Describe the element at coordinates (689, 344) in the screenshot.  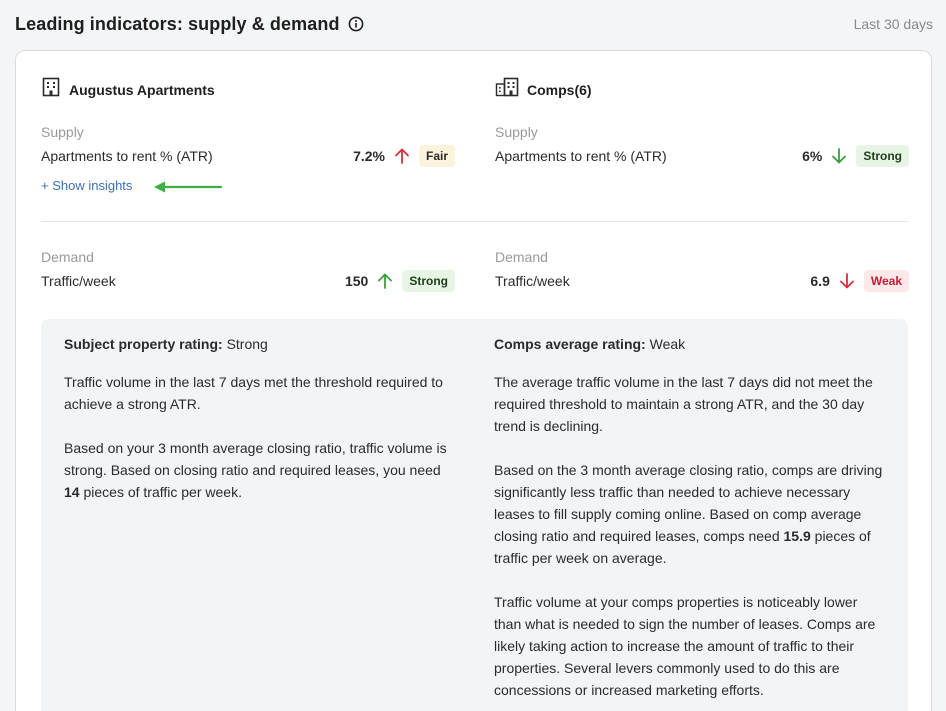
I see `comps-rating-line: Comps average rating: Weak` at that location.